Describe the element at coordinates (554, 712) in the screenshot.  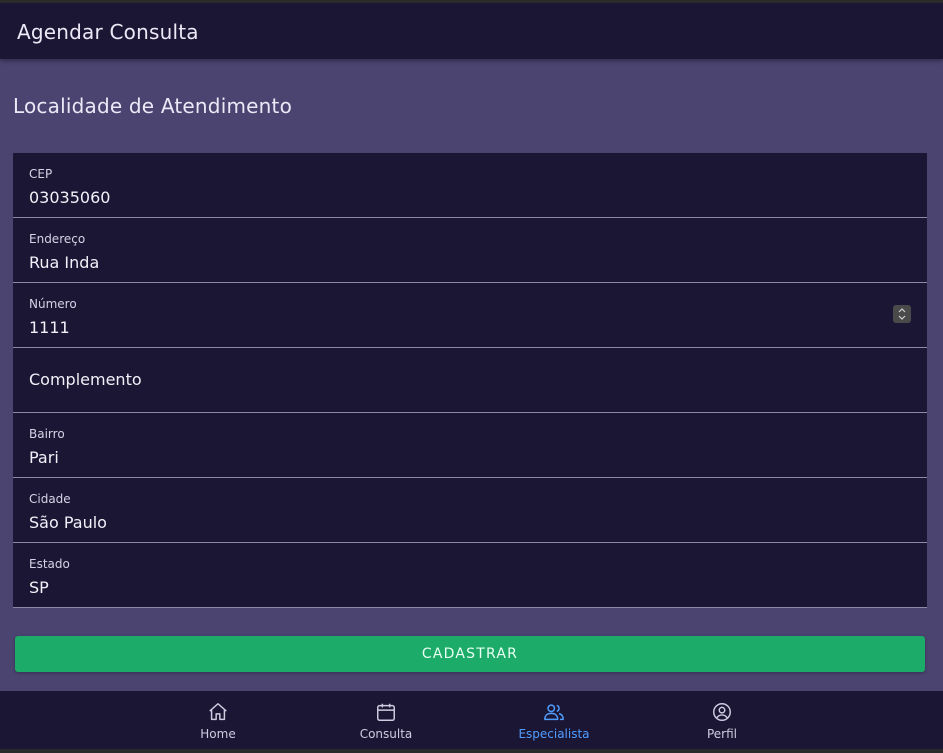
I see `users-icon` at that location.